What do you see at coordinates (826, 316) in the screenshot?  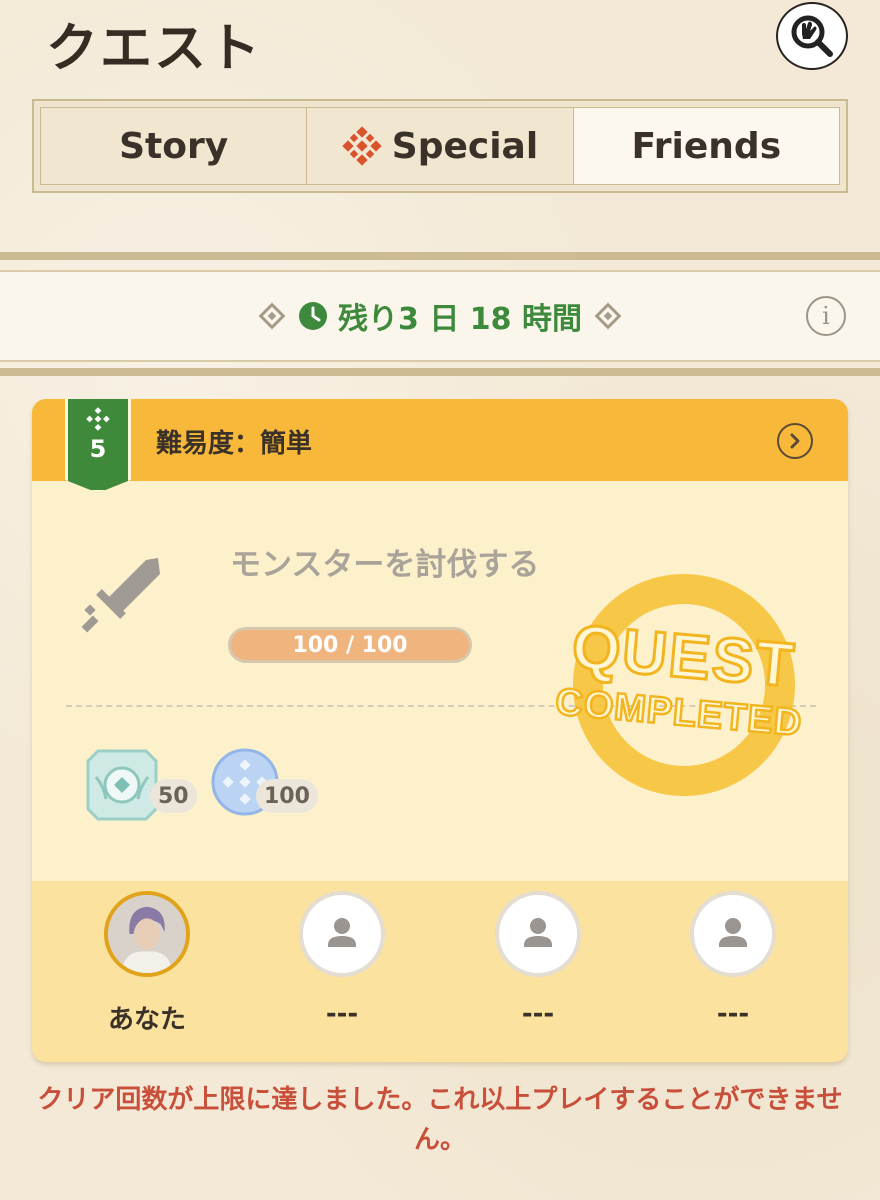 I see `info-icon: i` at bounding box center [826, 316].